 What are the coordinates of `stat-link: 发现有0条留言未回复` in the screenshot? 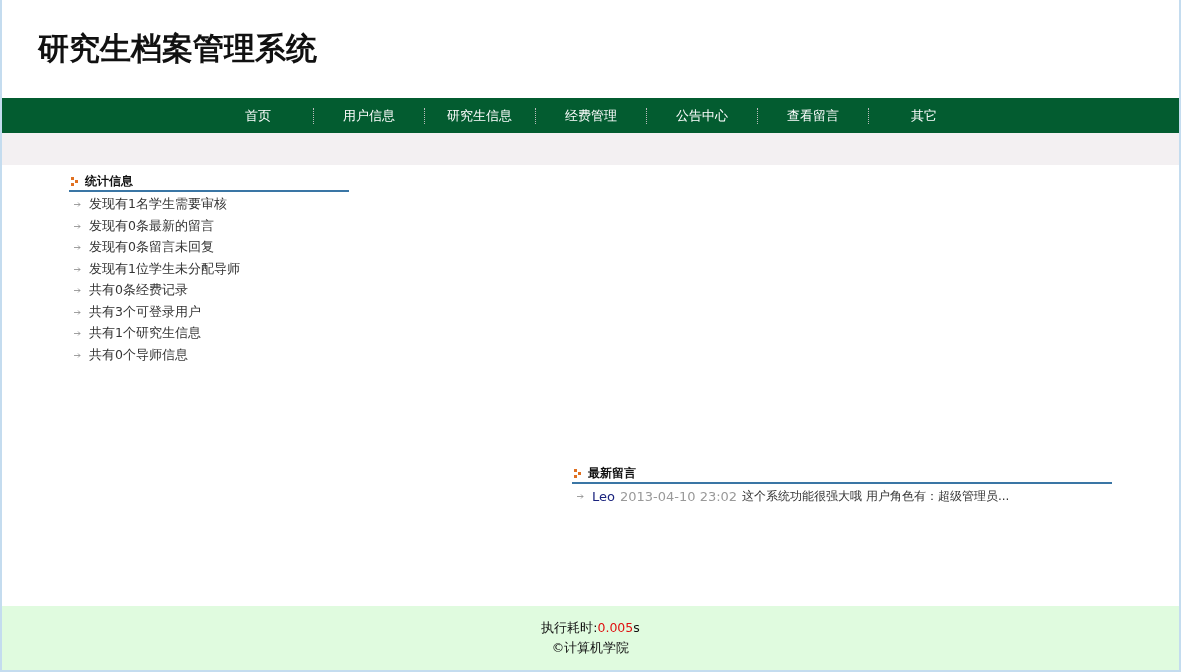 It's located at (151, 248).